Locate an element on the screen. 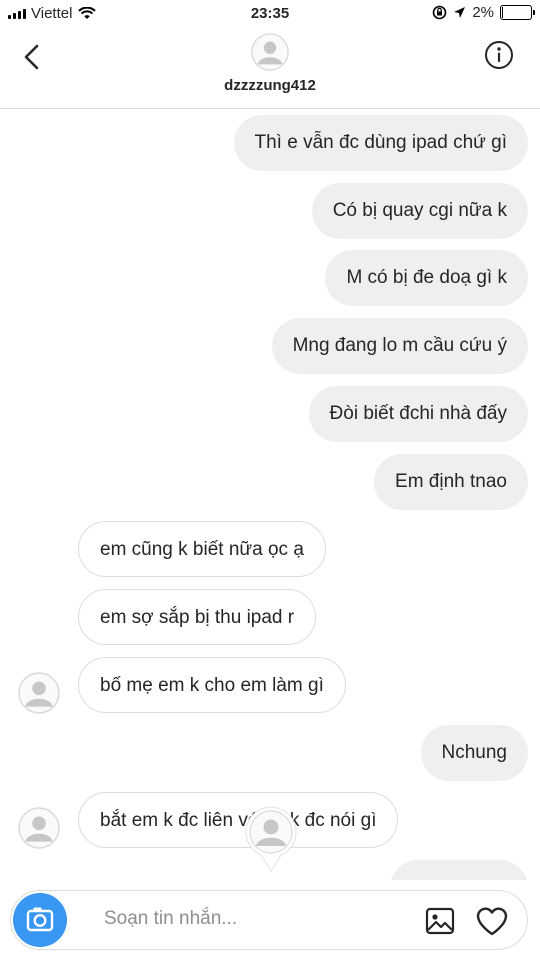  location-icon is located at coordinates (460, 12).